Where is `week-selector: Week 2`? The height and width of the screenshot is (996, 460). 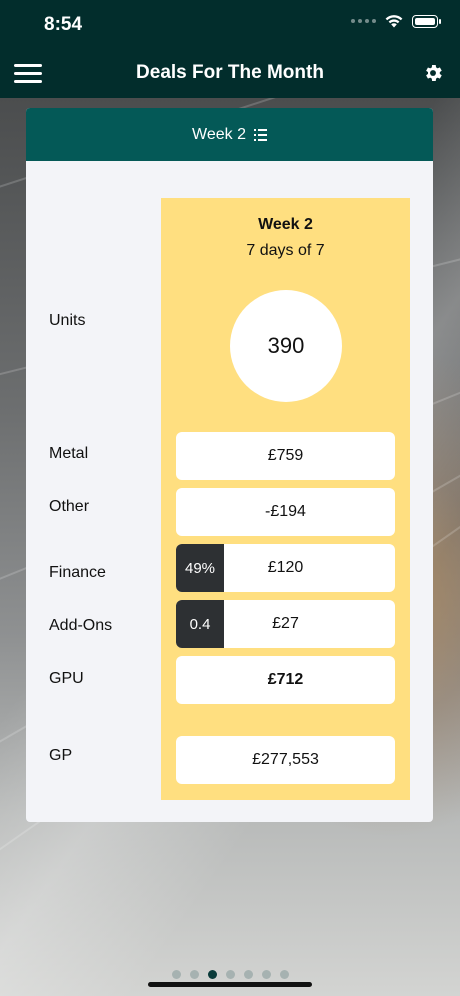 week-selector: Week 2 is located at coordinates (229, 134).